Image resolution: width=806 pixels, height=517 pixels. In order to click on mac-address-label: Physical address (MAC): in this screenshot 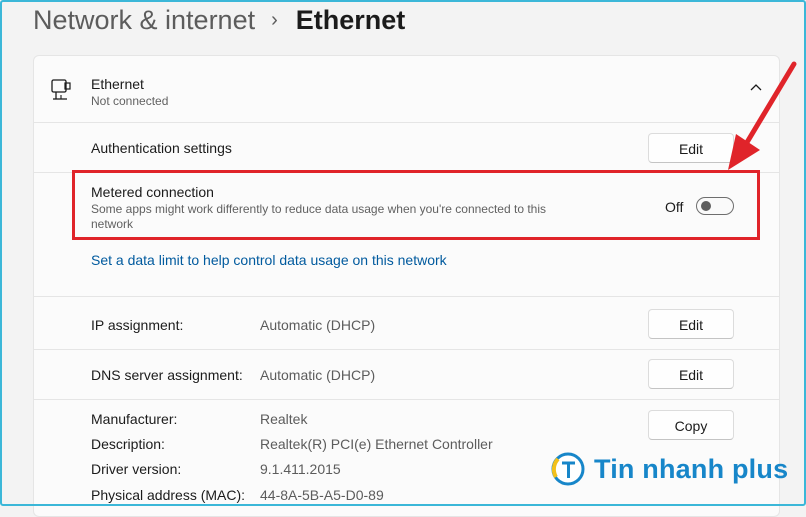, I will do `click(168, 495)`.